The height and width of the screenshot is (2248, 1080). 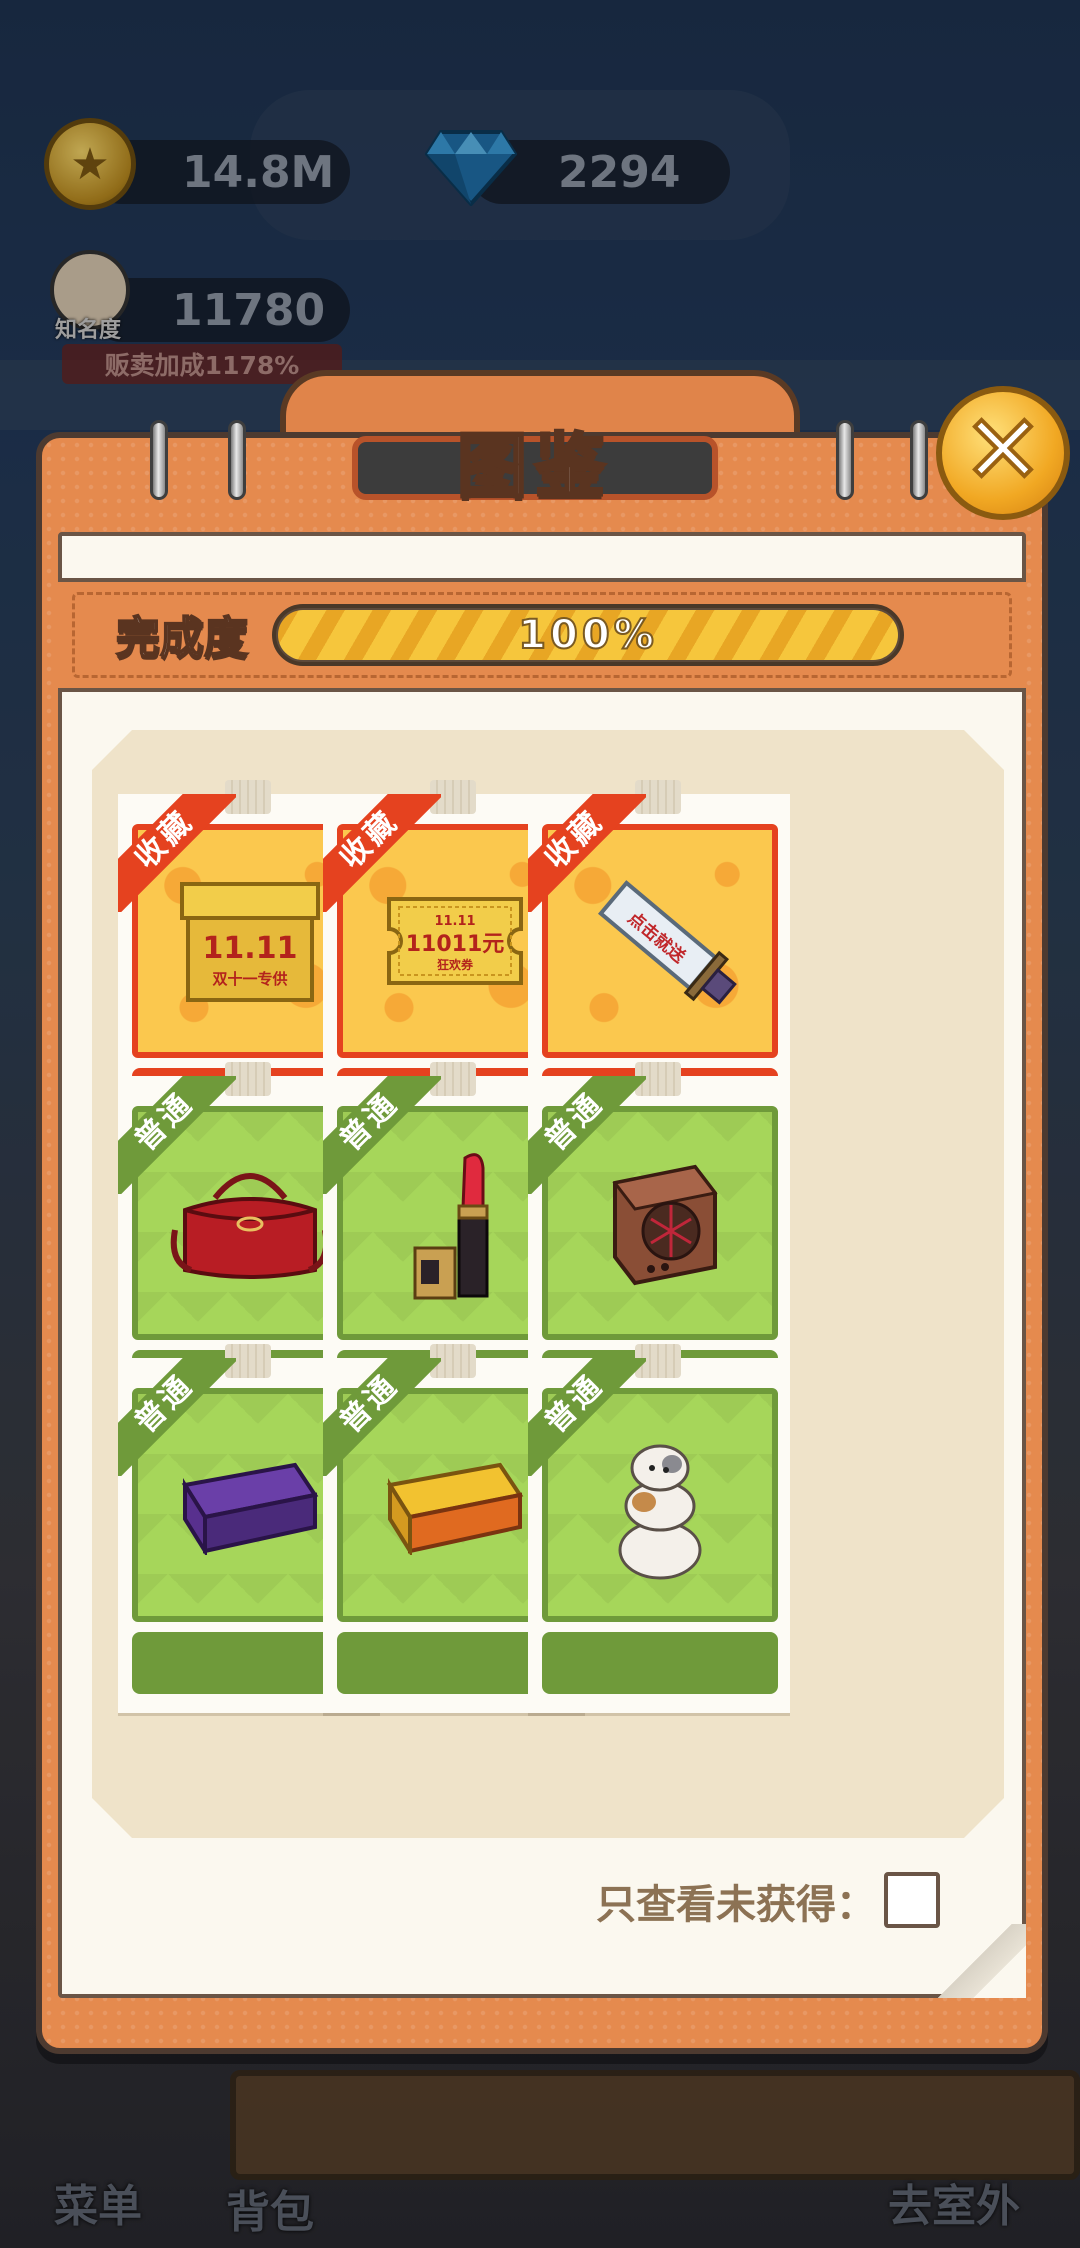 What do you see at coordinates (659, 1528) in the screenshot?
I see `collection-card: 普通` at bounding box center [659, 1528].